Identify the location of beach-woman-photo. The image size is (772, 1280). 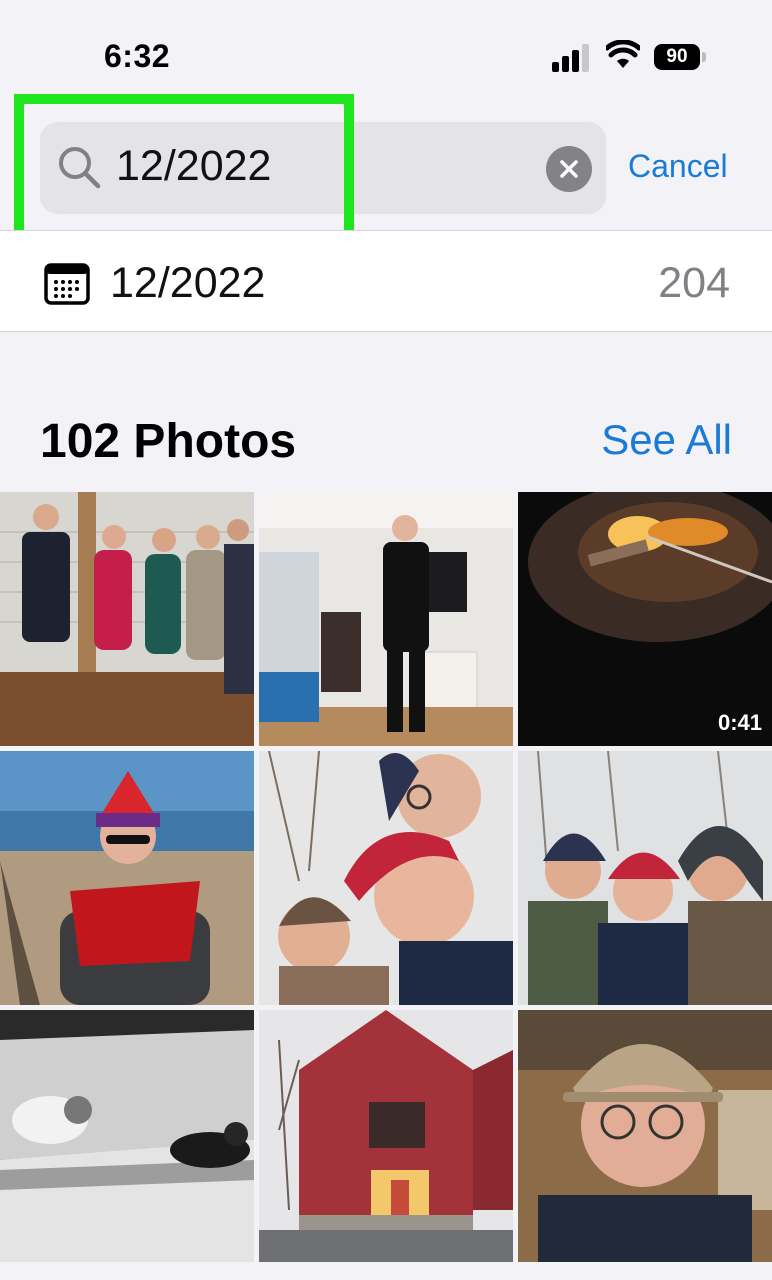
(127, 878).